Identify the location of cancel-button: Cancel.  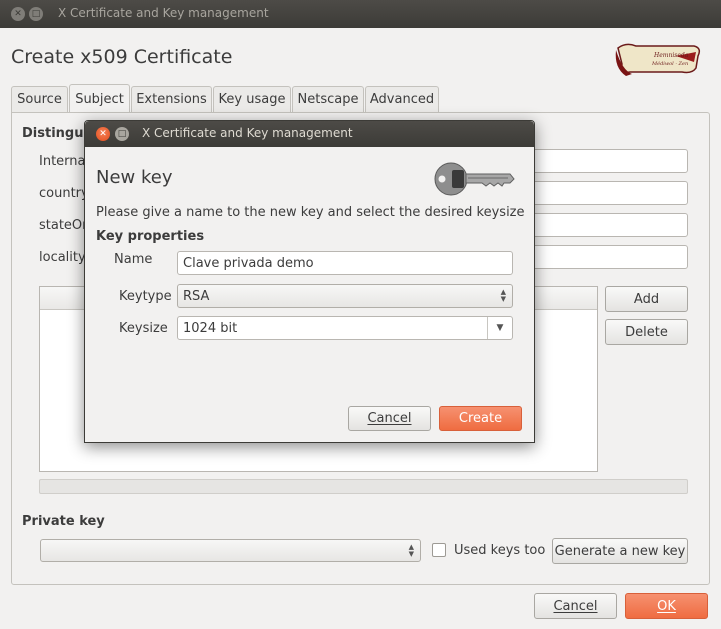
(575, 606).